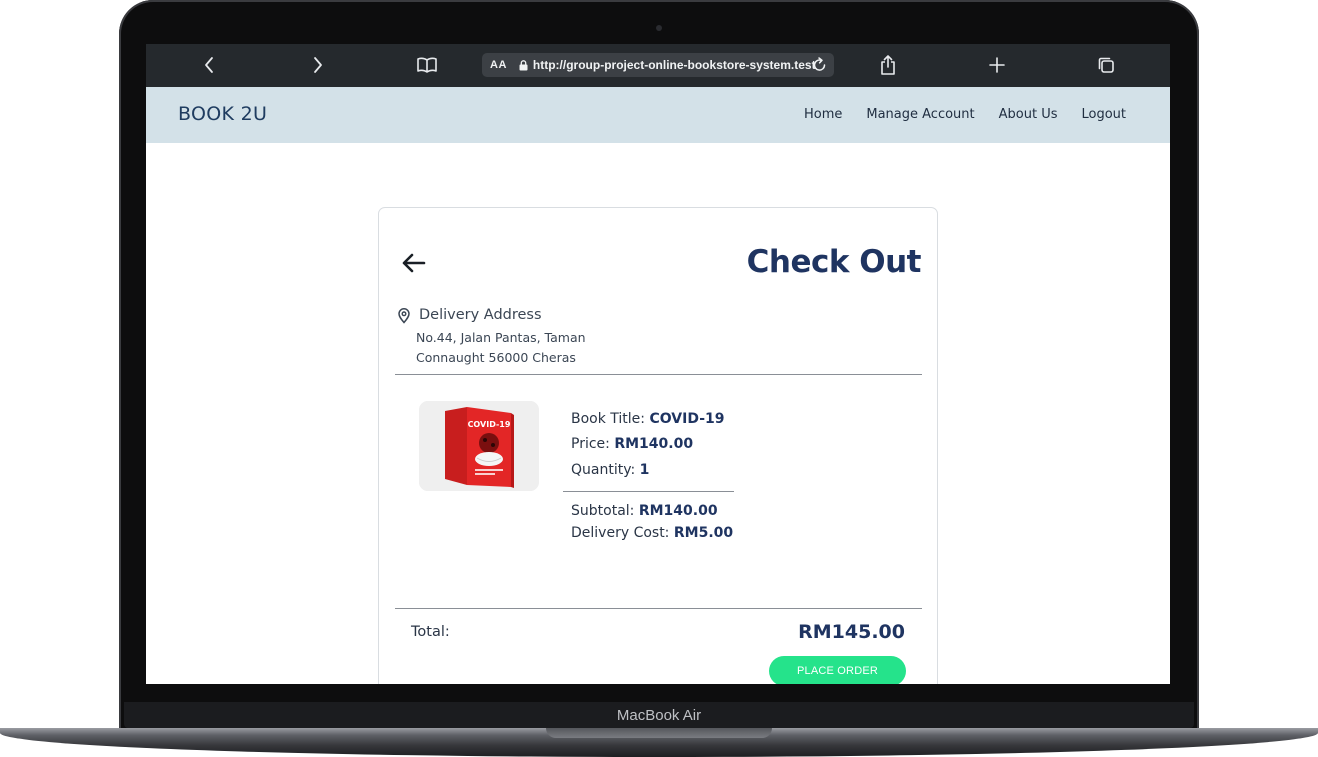 This screenshot has height=757, width=1318. What do you see at coordinates (834, 262) in the screenshot?
I see `page-title: Check Out` at bounding box center [834, 262].